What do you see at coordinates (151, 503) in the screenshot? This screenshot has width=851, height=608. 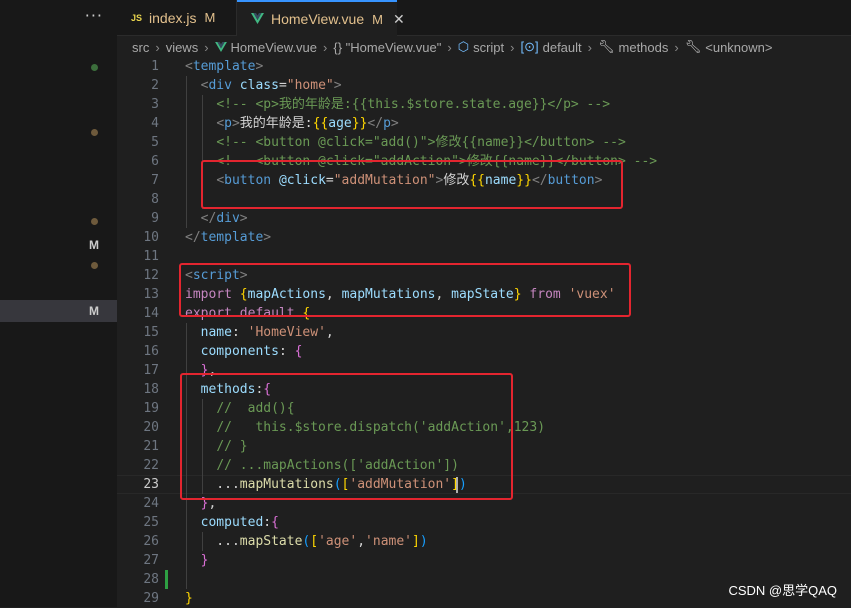 I see `line-number: 24` at bounding box center [151, 503].